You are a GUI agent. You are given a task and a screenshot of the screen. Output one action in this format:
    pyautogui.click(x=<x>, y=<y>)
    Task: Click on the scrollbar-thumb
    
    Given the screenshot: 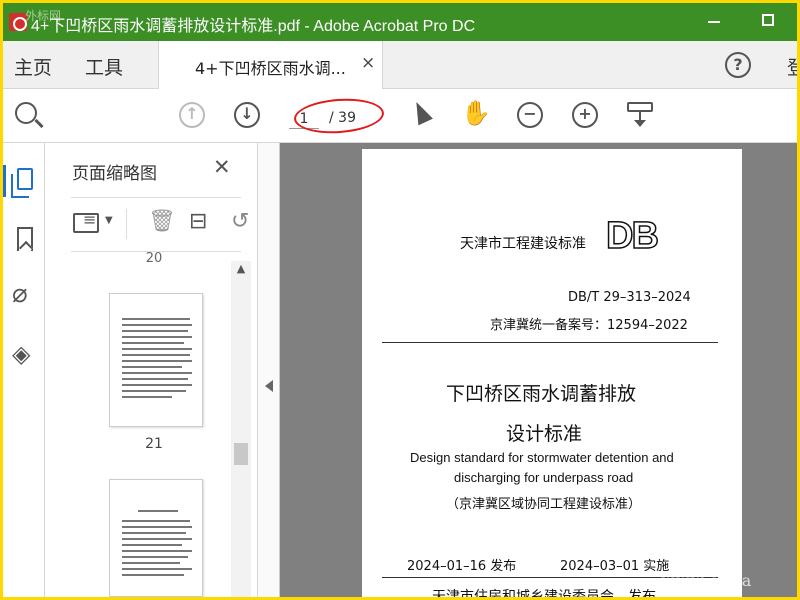 What is the action you would take?
    pyautogui.click(x=241, y=454)
    